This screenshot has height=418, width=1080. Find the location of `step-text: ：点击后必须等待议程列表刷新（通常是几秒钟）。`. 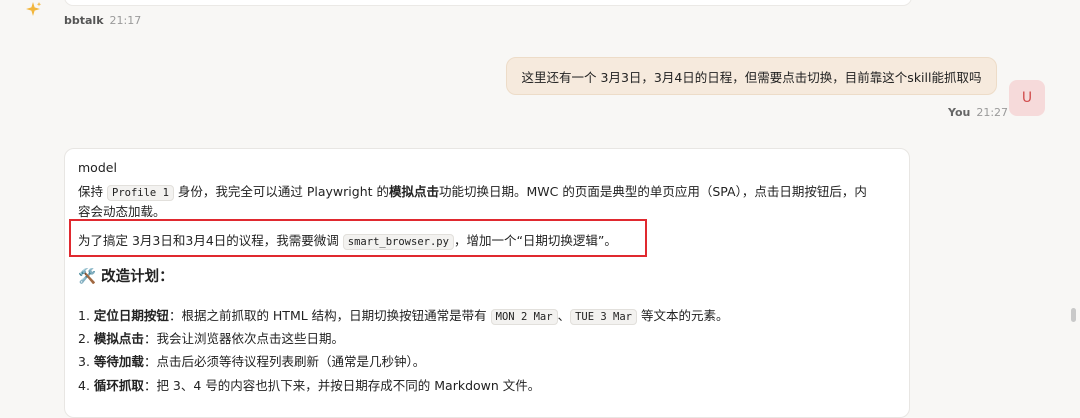

step-text: ：点击后必须等待议程列表刷新（通常是几秒钟）。 is located at coordinates (284, 361).